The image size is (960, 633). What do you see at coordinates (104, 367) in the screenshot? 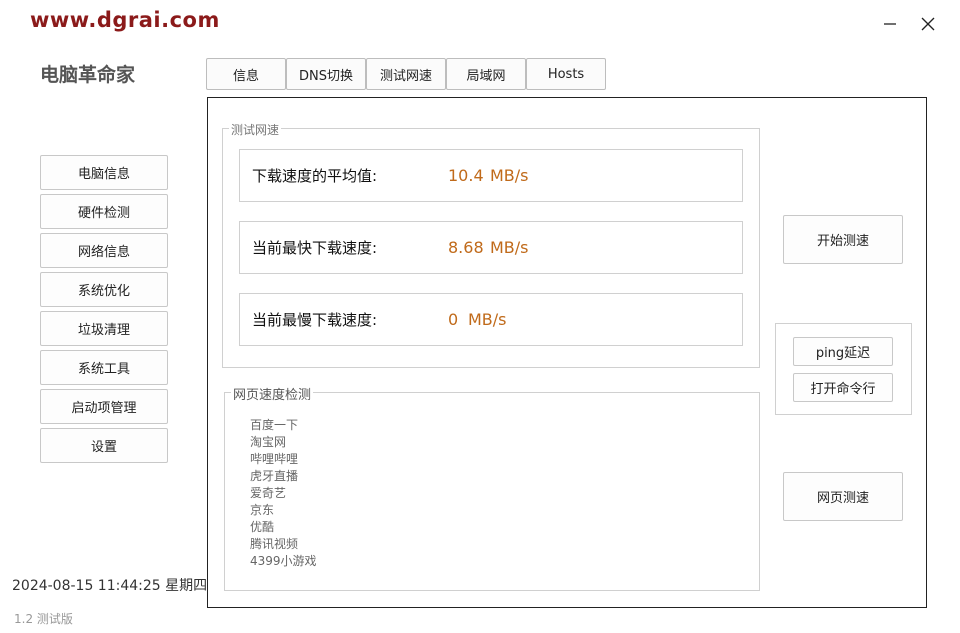
I see `sidebar-item-tools: 系统工具` at bounding box center [104, 367].